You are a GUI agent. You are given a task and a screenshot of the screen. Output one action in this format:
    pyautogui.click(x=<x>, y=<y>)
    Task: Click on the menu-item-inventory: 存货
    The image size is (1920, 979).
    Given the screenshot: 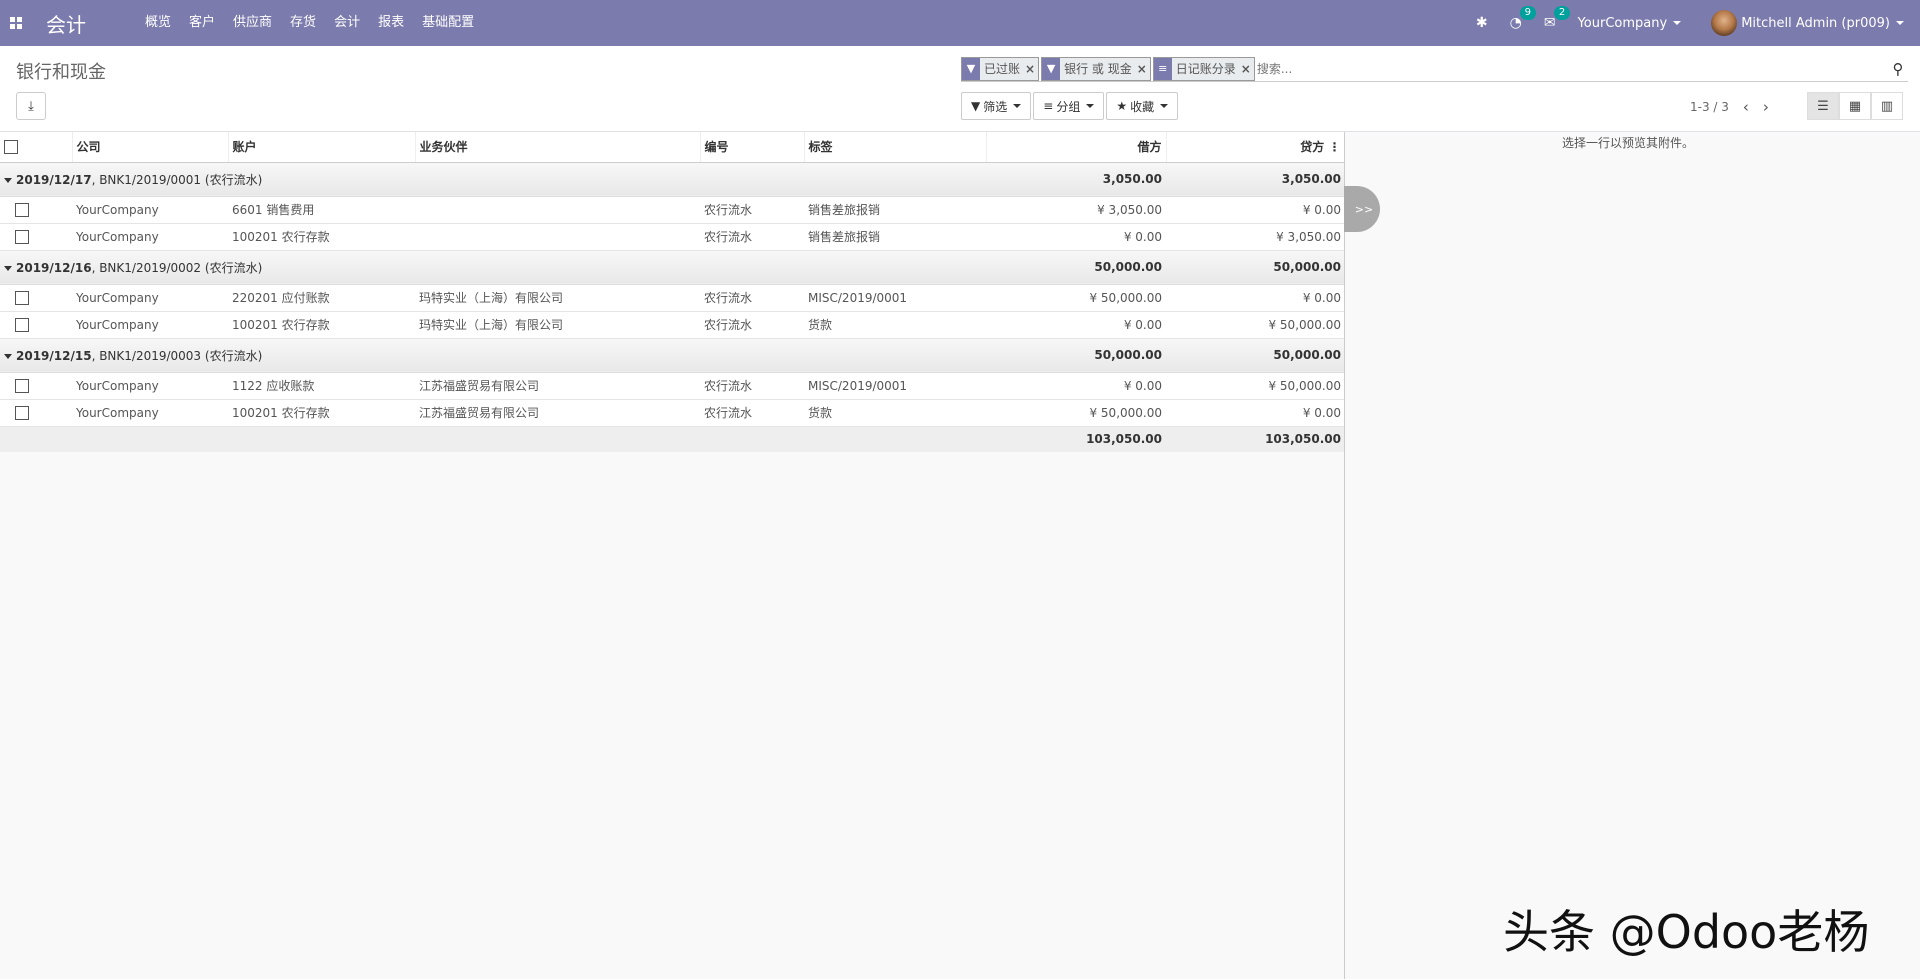 What is the action you would take?
    pyautogui.click(x=303, y=23)
    